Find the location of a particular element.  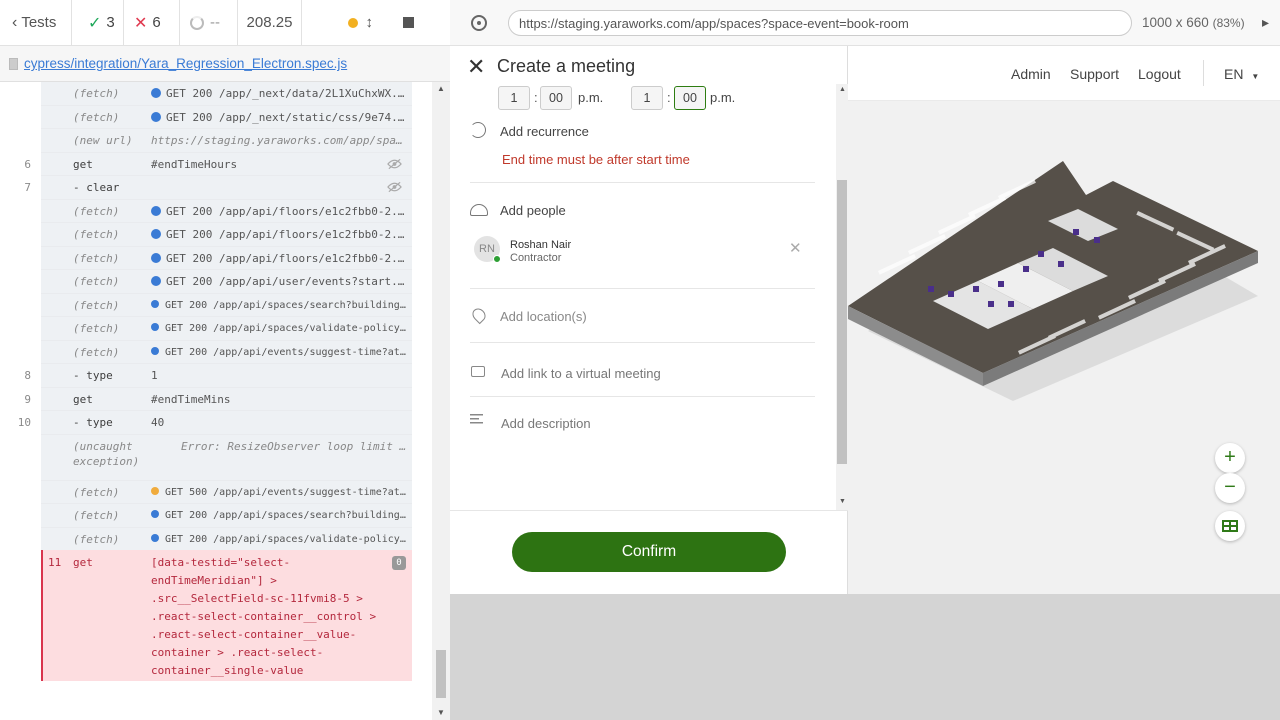

pending-count: -- is located at coordinates (209, 23).